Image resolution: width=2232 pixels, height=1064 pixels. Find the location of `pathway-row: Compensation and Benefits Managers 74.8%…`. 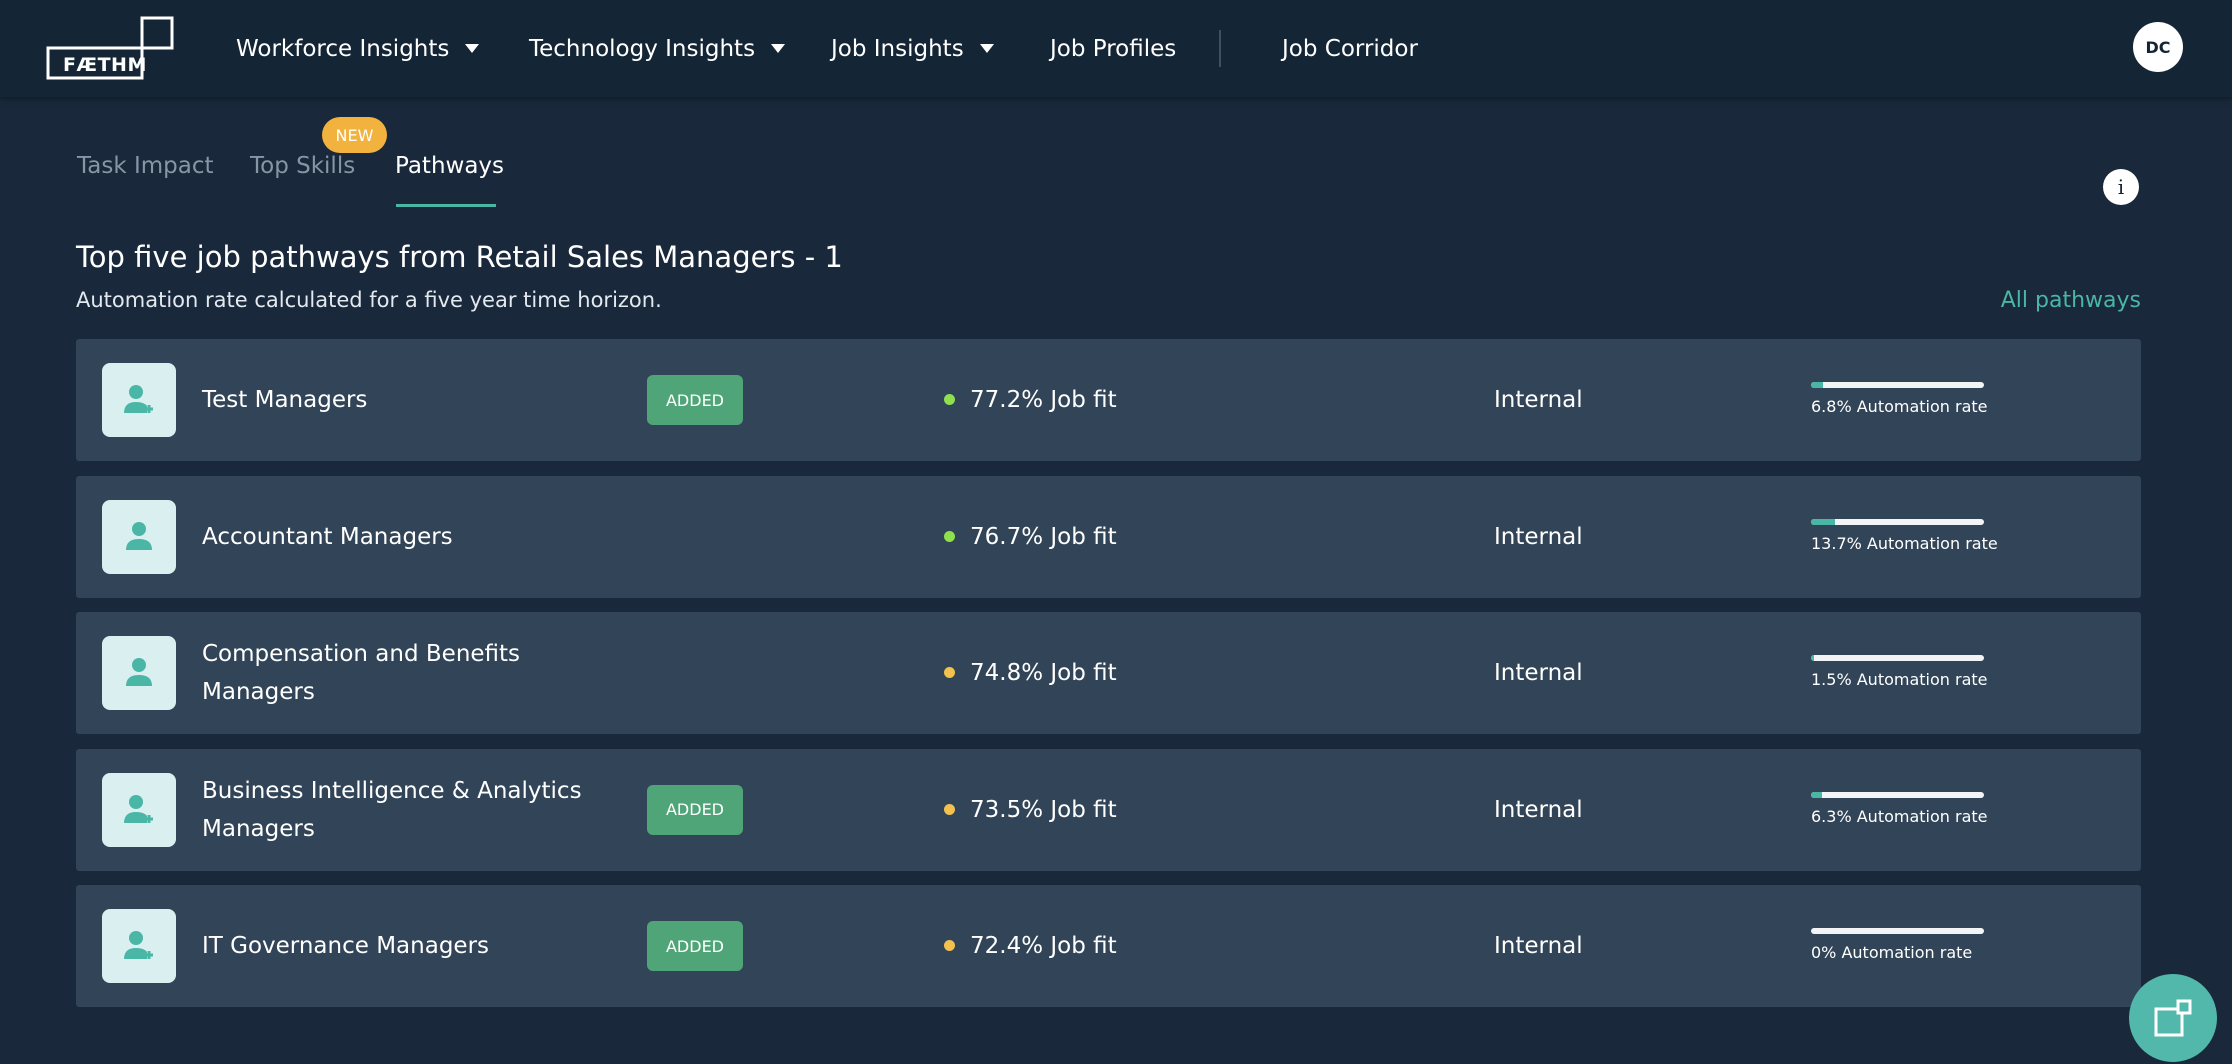

pathway-row: Compensation and Benefits Managers 74.8%… is located at coordinates (1108, 673).